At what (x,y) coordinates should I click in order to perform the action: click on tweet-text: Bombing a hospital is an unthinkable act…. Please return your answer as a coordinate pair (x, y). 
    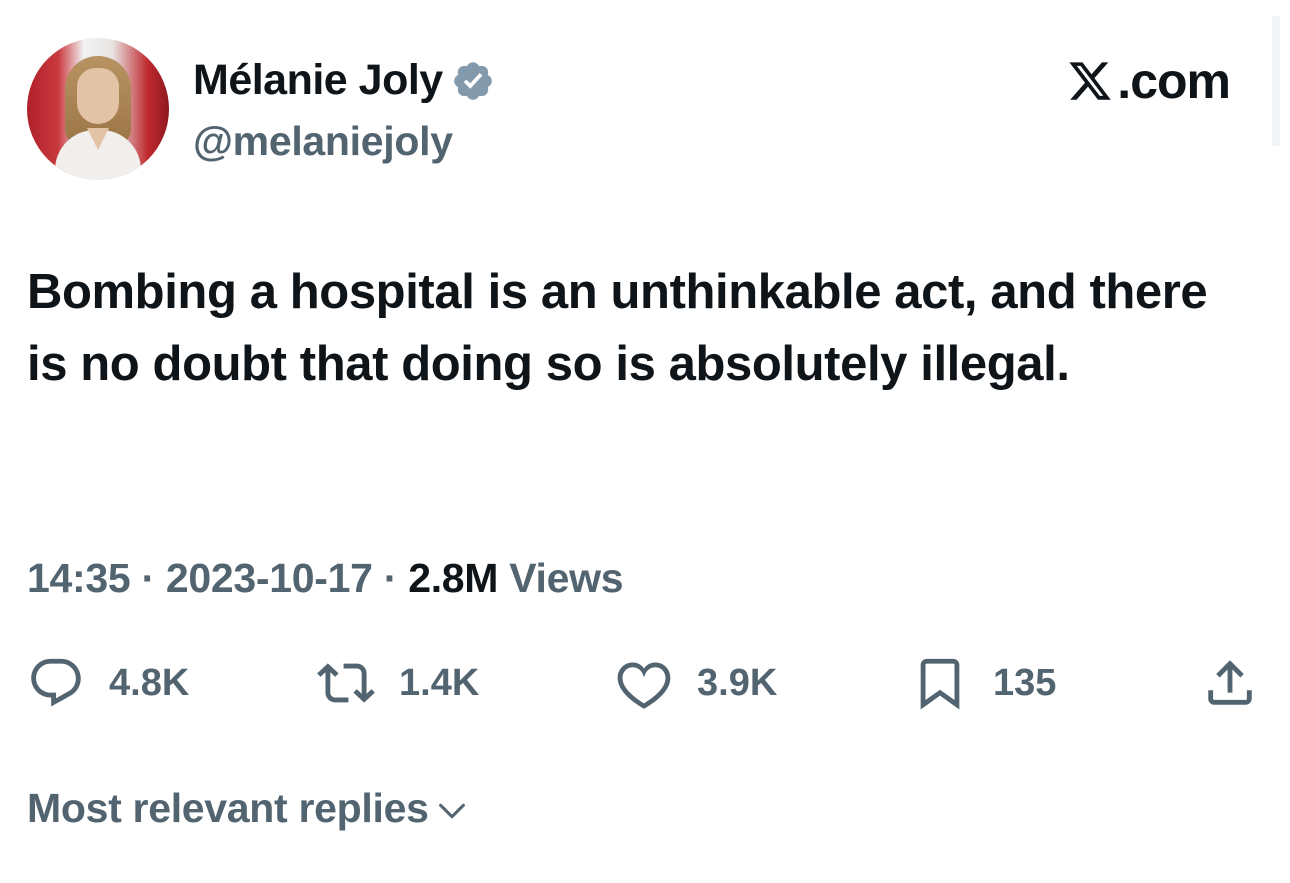
    Looking at the image, I should click on (617, 328).